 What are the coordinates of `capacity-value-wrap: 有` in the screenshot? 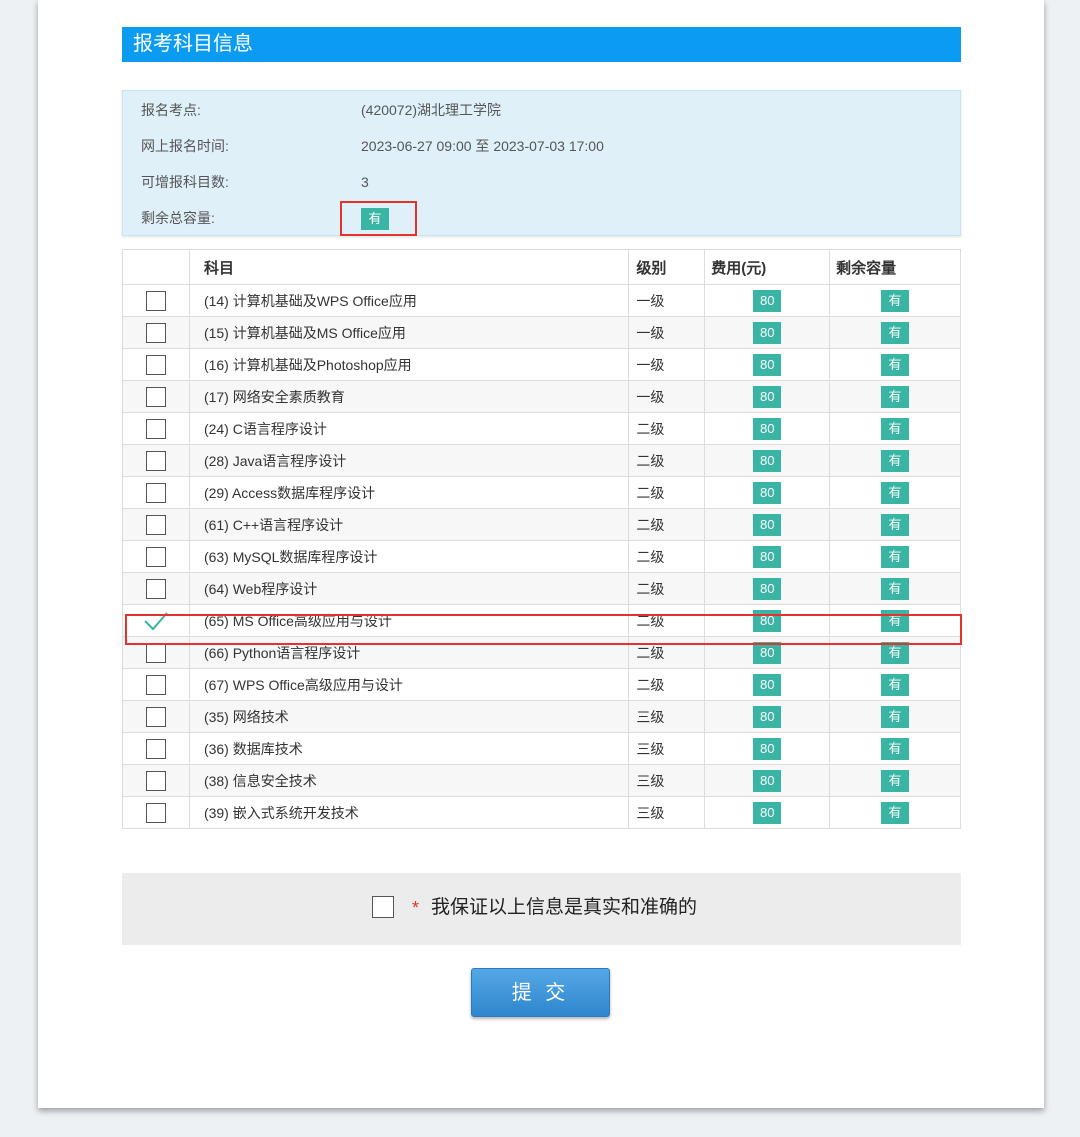 It's located at (561, 219).